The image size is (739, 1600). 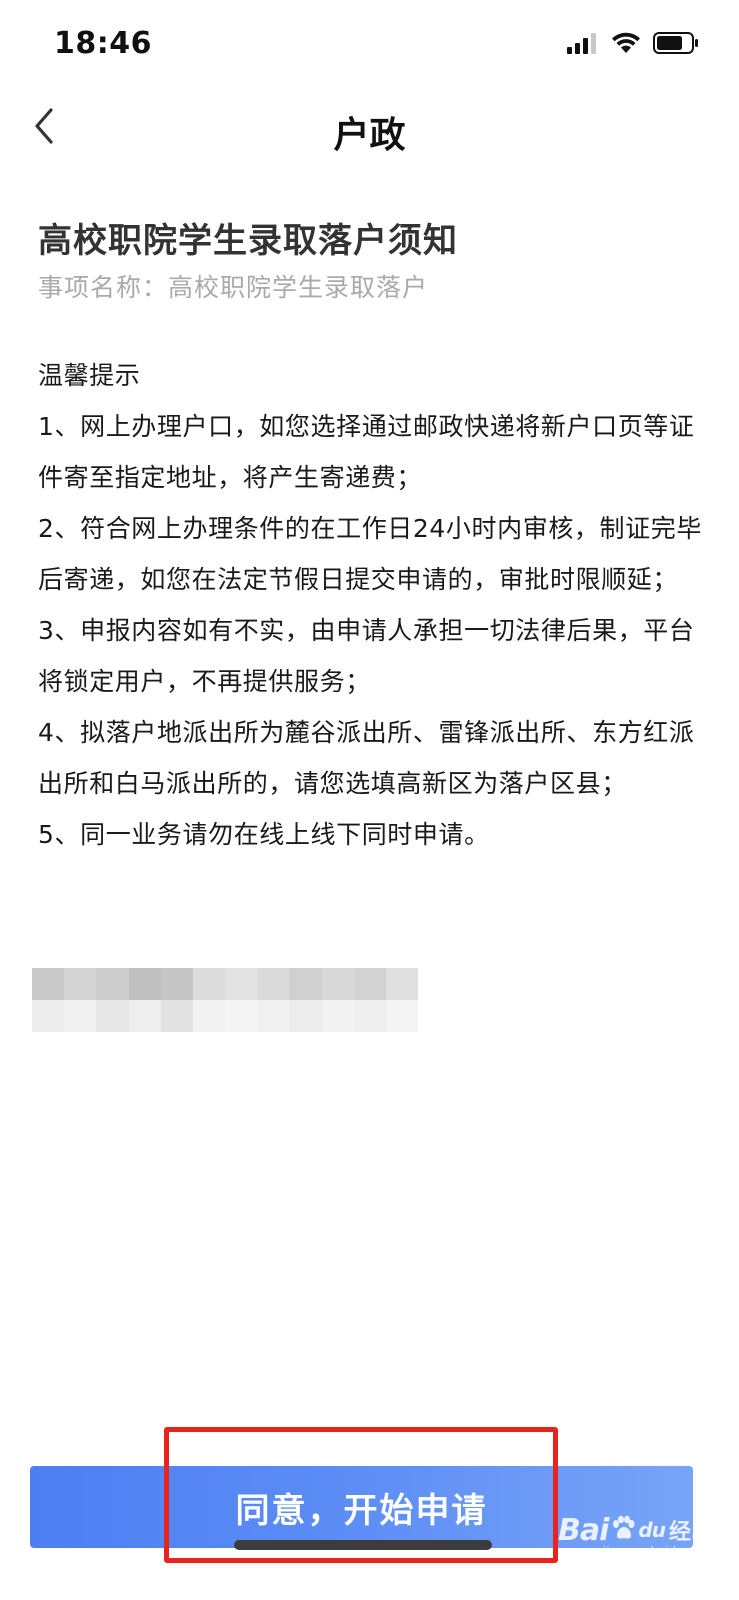 What do you see at coordinates (691, 1532) in the screenshot?
I see `watermark-cn: 经验` at bounding box center [691, 1532].